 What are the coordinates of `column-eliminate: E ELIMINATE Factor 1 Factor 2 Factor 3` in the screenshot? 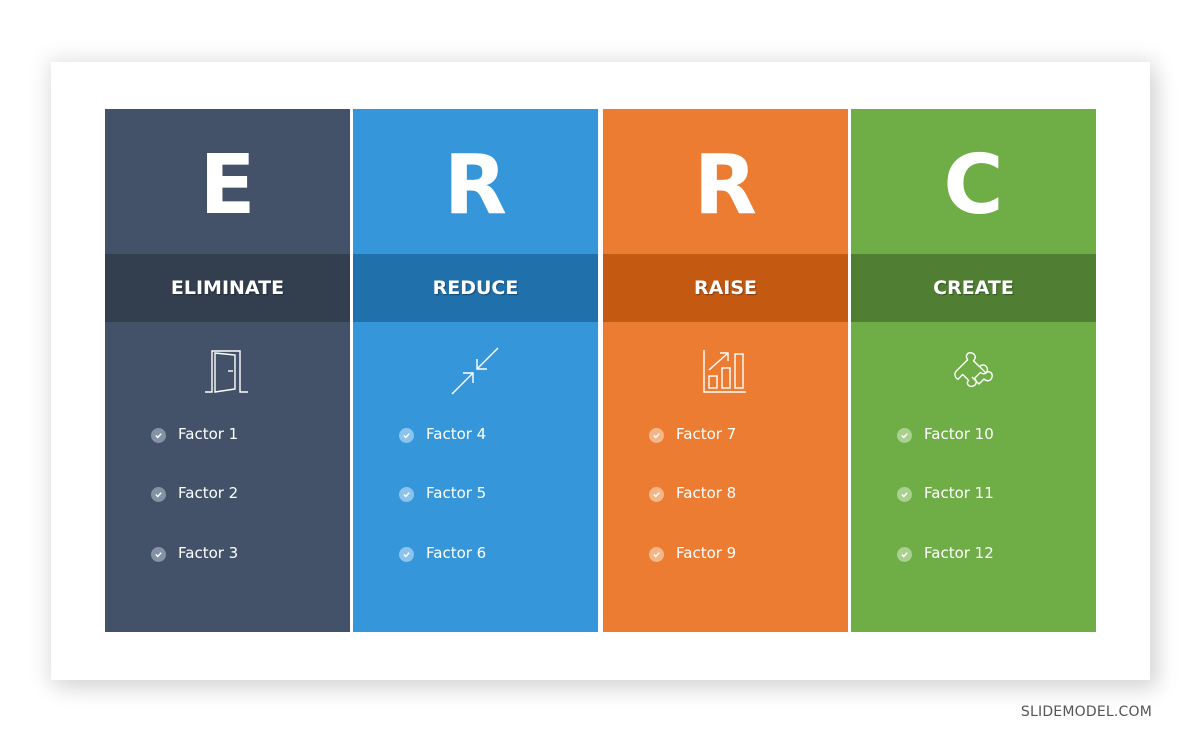 It's located at (227, 370).